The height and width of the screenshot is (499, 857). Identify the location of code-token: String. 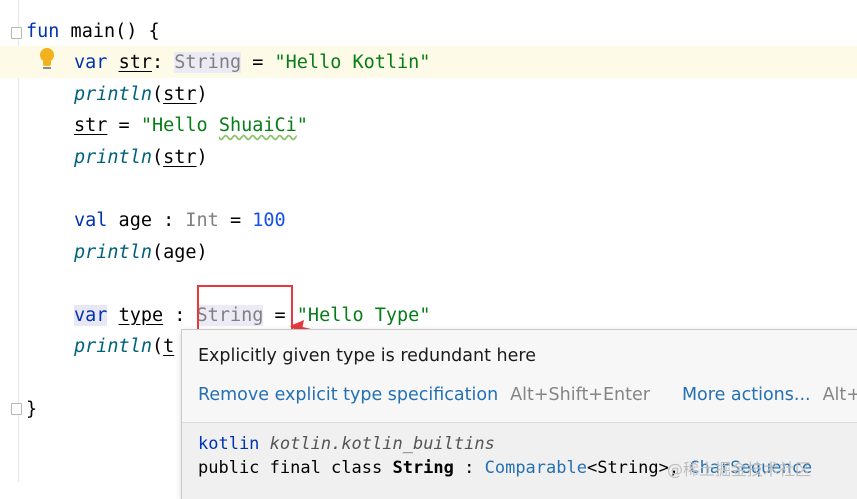
(208, 62).